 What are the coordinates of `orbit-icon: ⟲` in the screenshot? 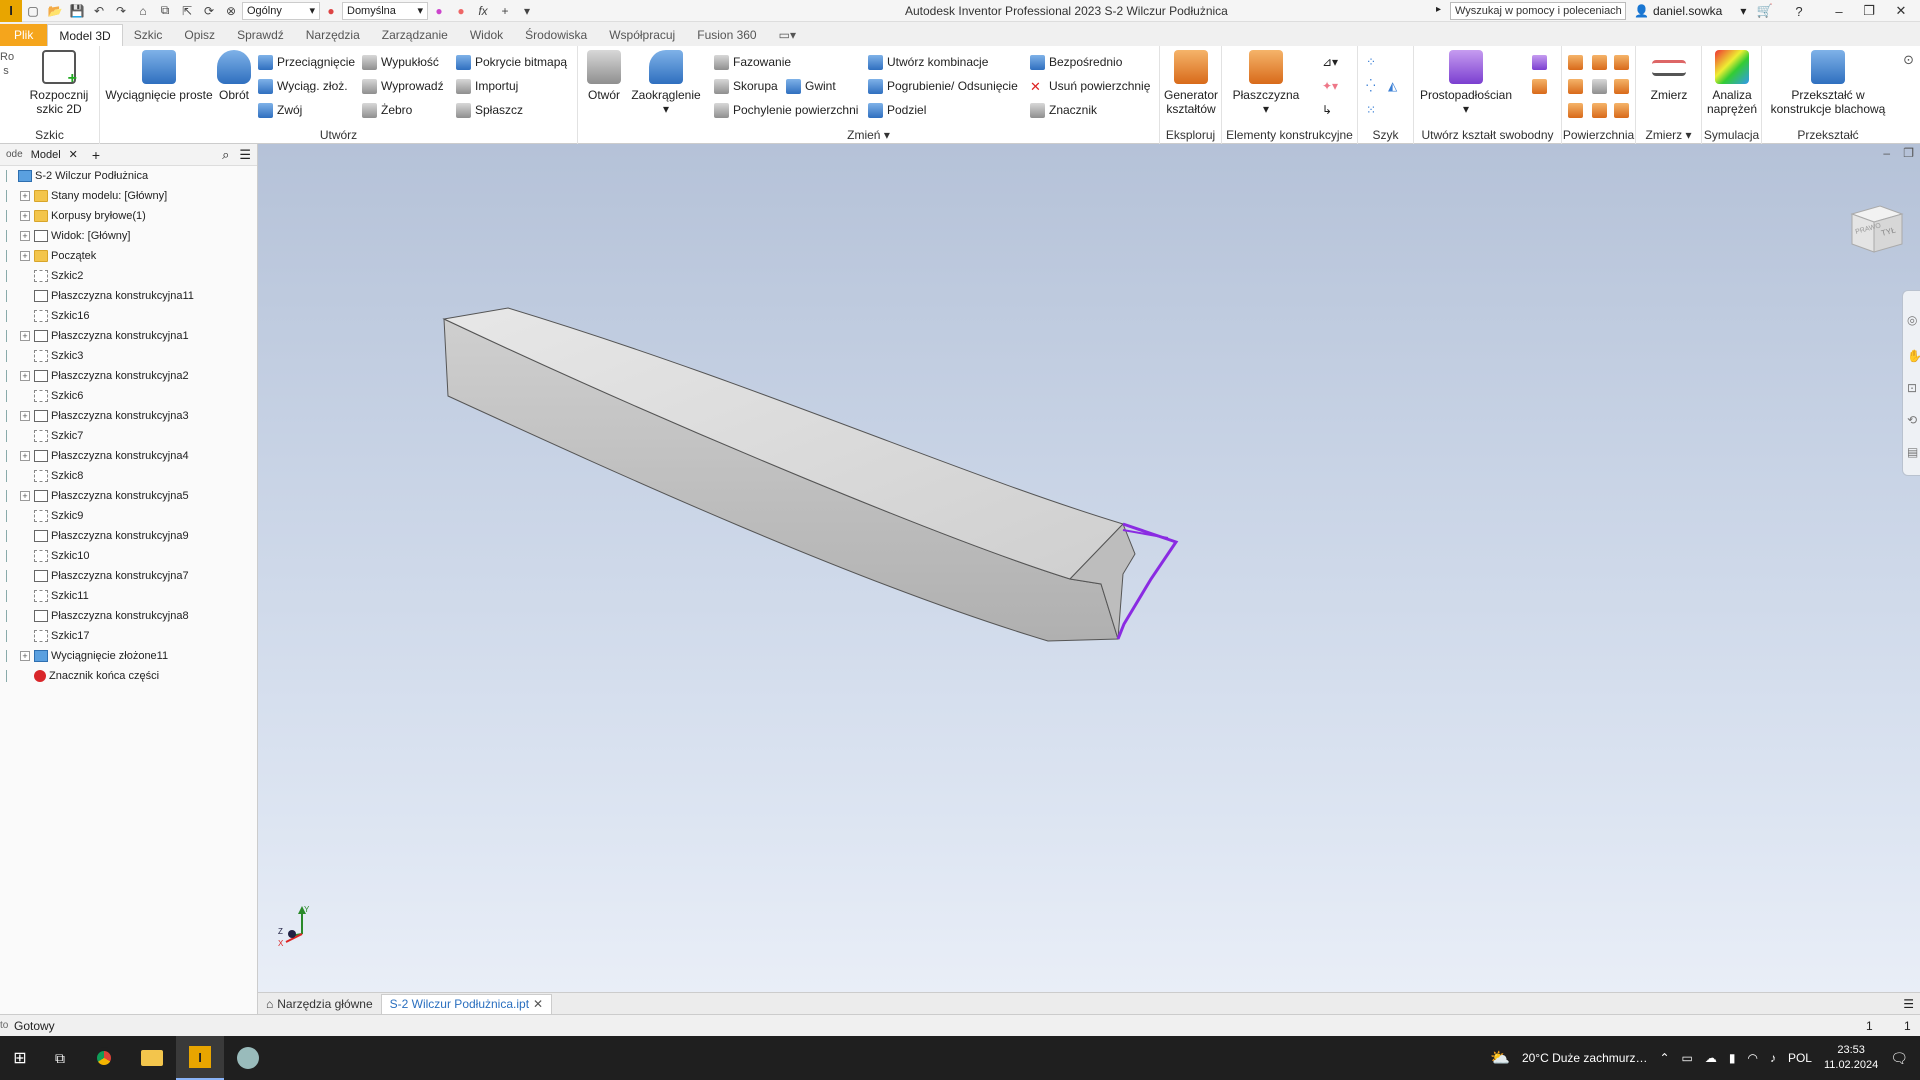 It's located at (1912, 420).